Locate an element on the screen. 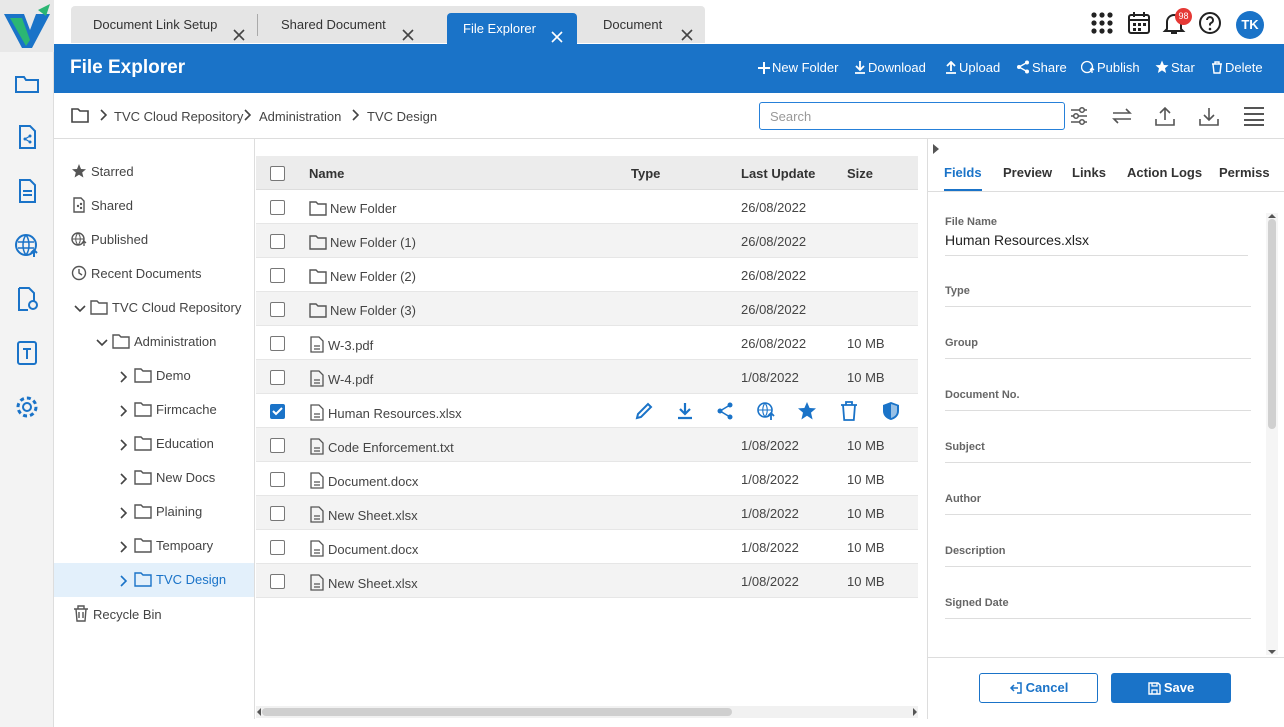 This screenshot has height=727, width=1284. vertical-scrollbar is located at coordinates (1272, 434).